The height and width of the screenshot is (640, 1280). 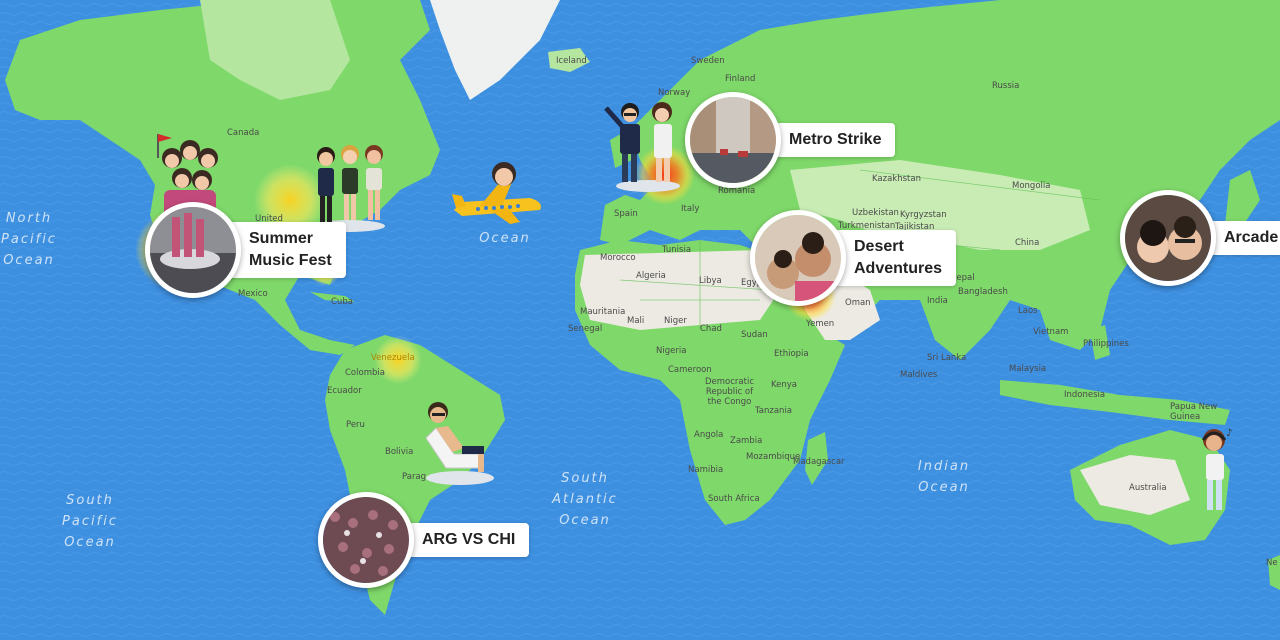 I want to click on place-label: China, so click(x=1027, y=243).